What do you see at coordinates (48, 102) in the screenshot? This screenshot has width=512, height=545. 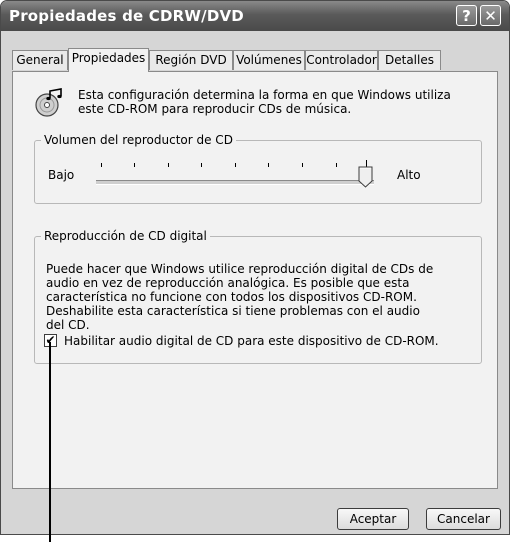 I see `cd-audio-icon` at bounding box center [48, 102].